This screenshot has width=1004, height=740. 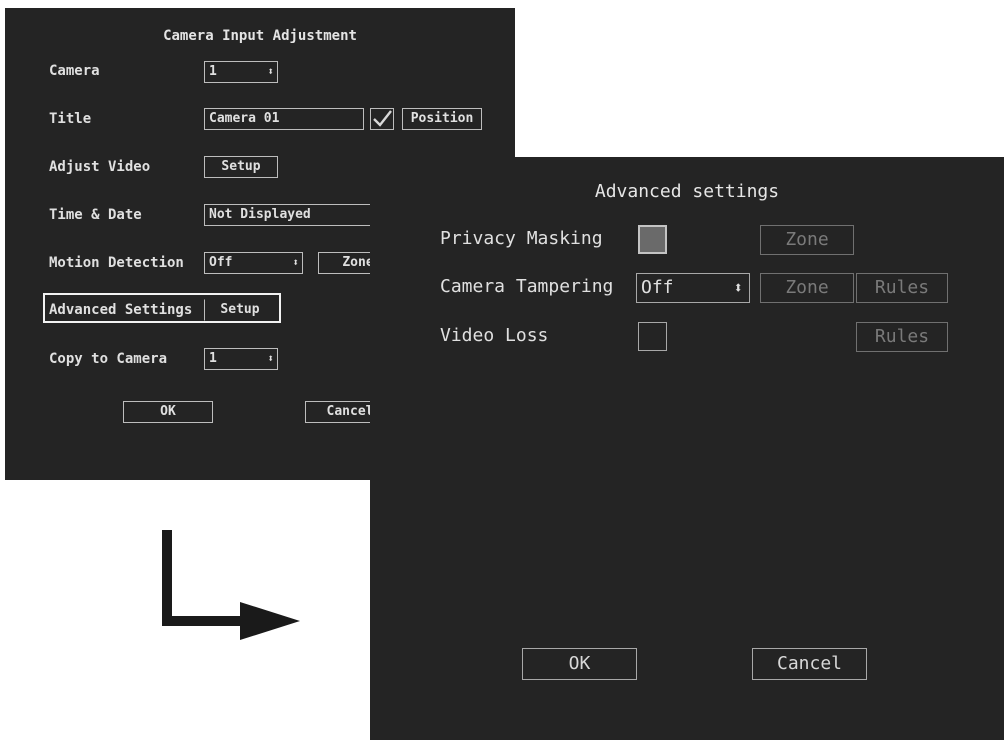 I want to click on adjust-video-label: Adjust Video, so click(x=100, y=167).